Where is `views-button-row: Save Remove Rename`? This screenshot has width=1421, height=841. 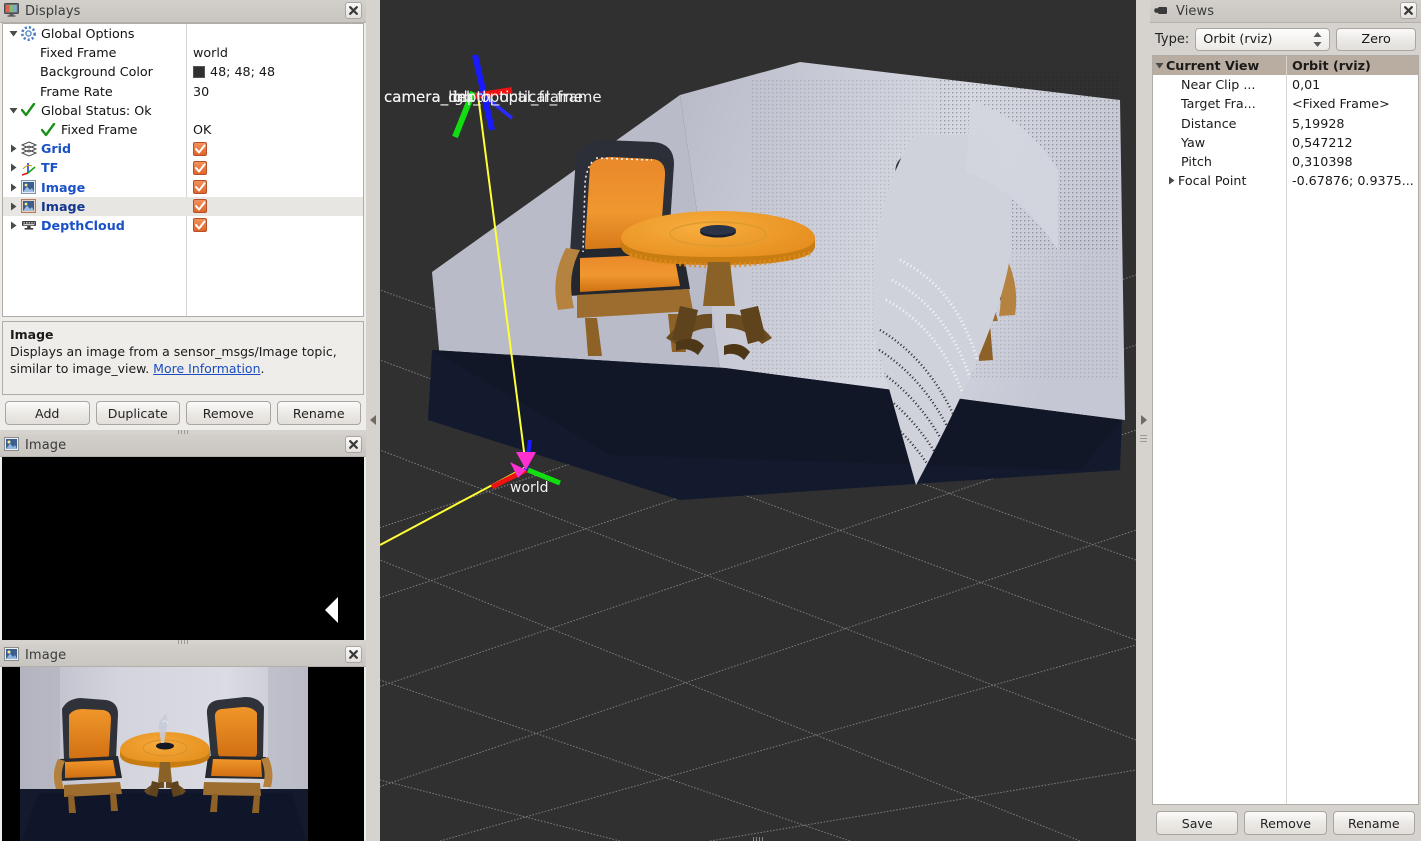
views-button-row: Save Remove Rename is located at coordinates (1285, 823).